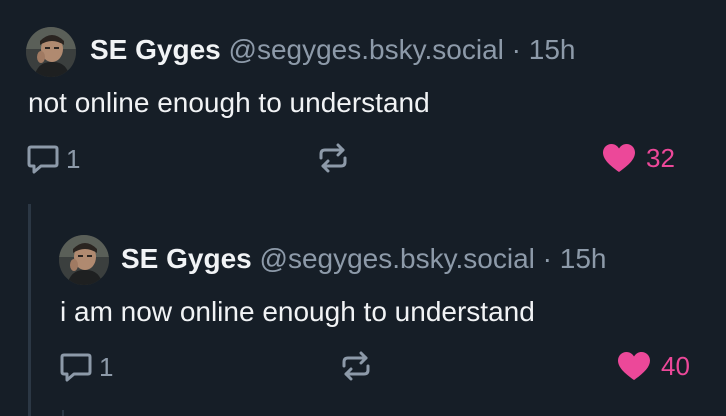 Image resolution: width=726 pixels, height=416 pixels. Describe the element at coordinates (653, 366) in the screenshot. I see `like-button: 40` at that location.